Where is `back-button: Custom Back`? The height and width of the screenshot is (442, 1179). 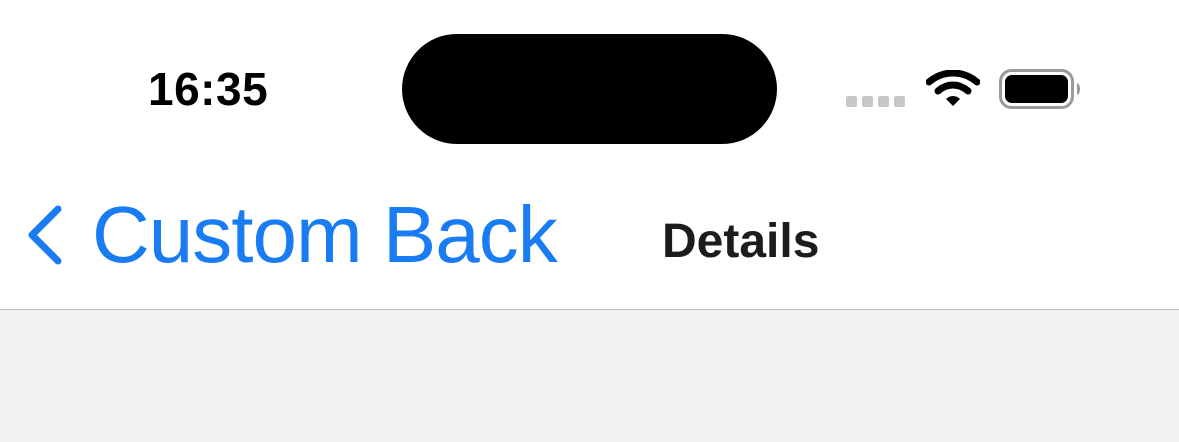 back-button: Custom Back is located at coordinates (290, 235).